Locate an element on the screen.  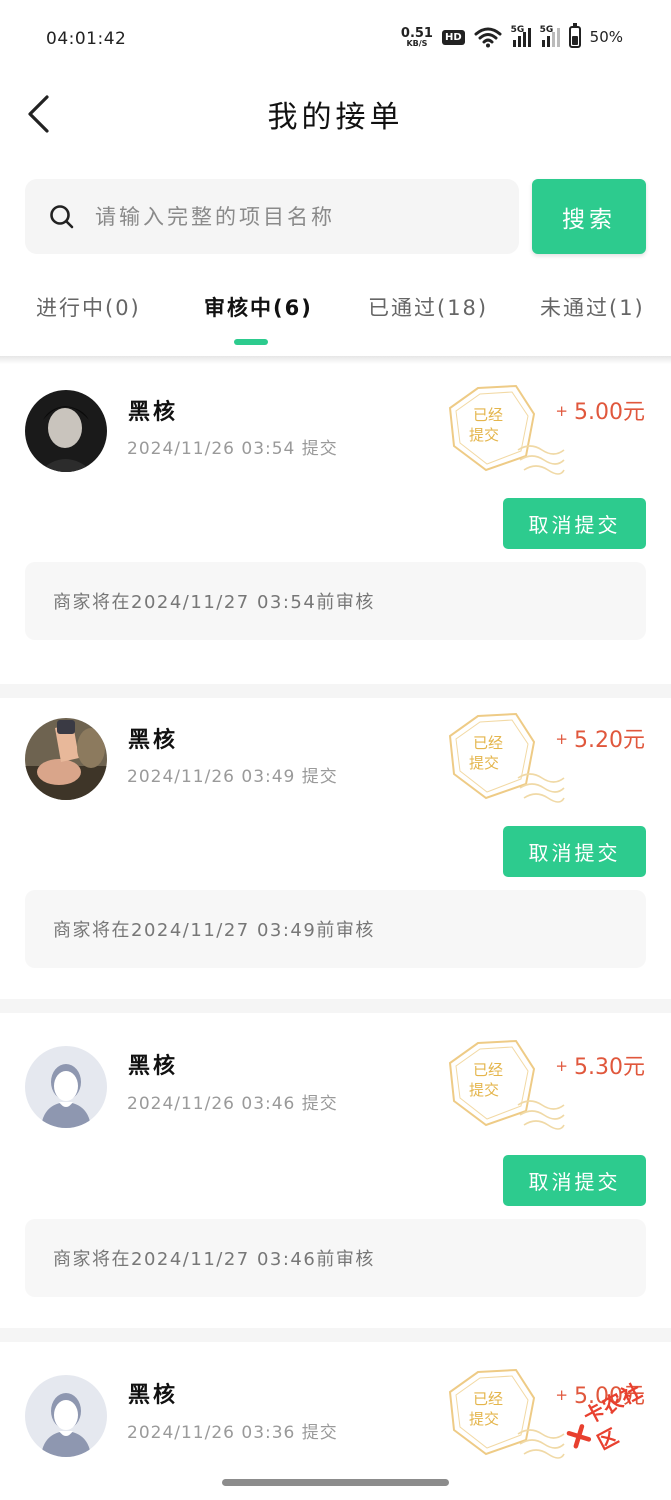
search-bar is located at coordinates (272, 216).